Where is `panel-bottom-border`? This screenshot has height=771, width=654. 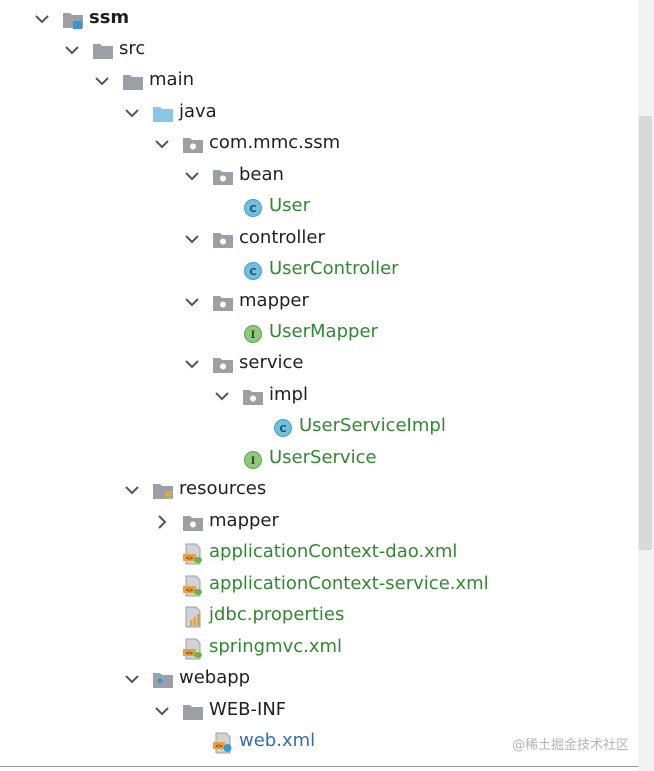
panel-bottom-border is located at coordinates (319, 766).